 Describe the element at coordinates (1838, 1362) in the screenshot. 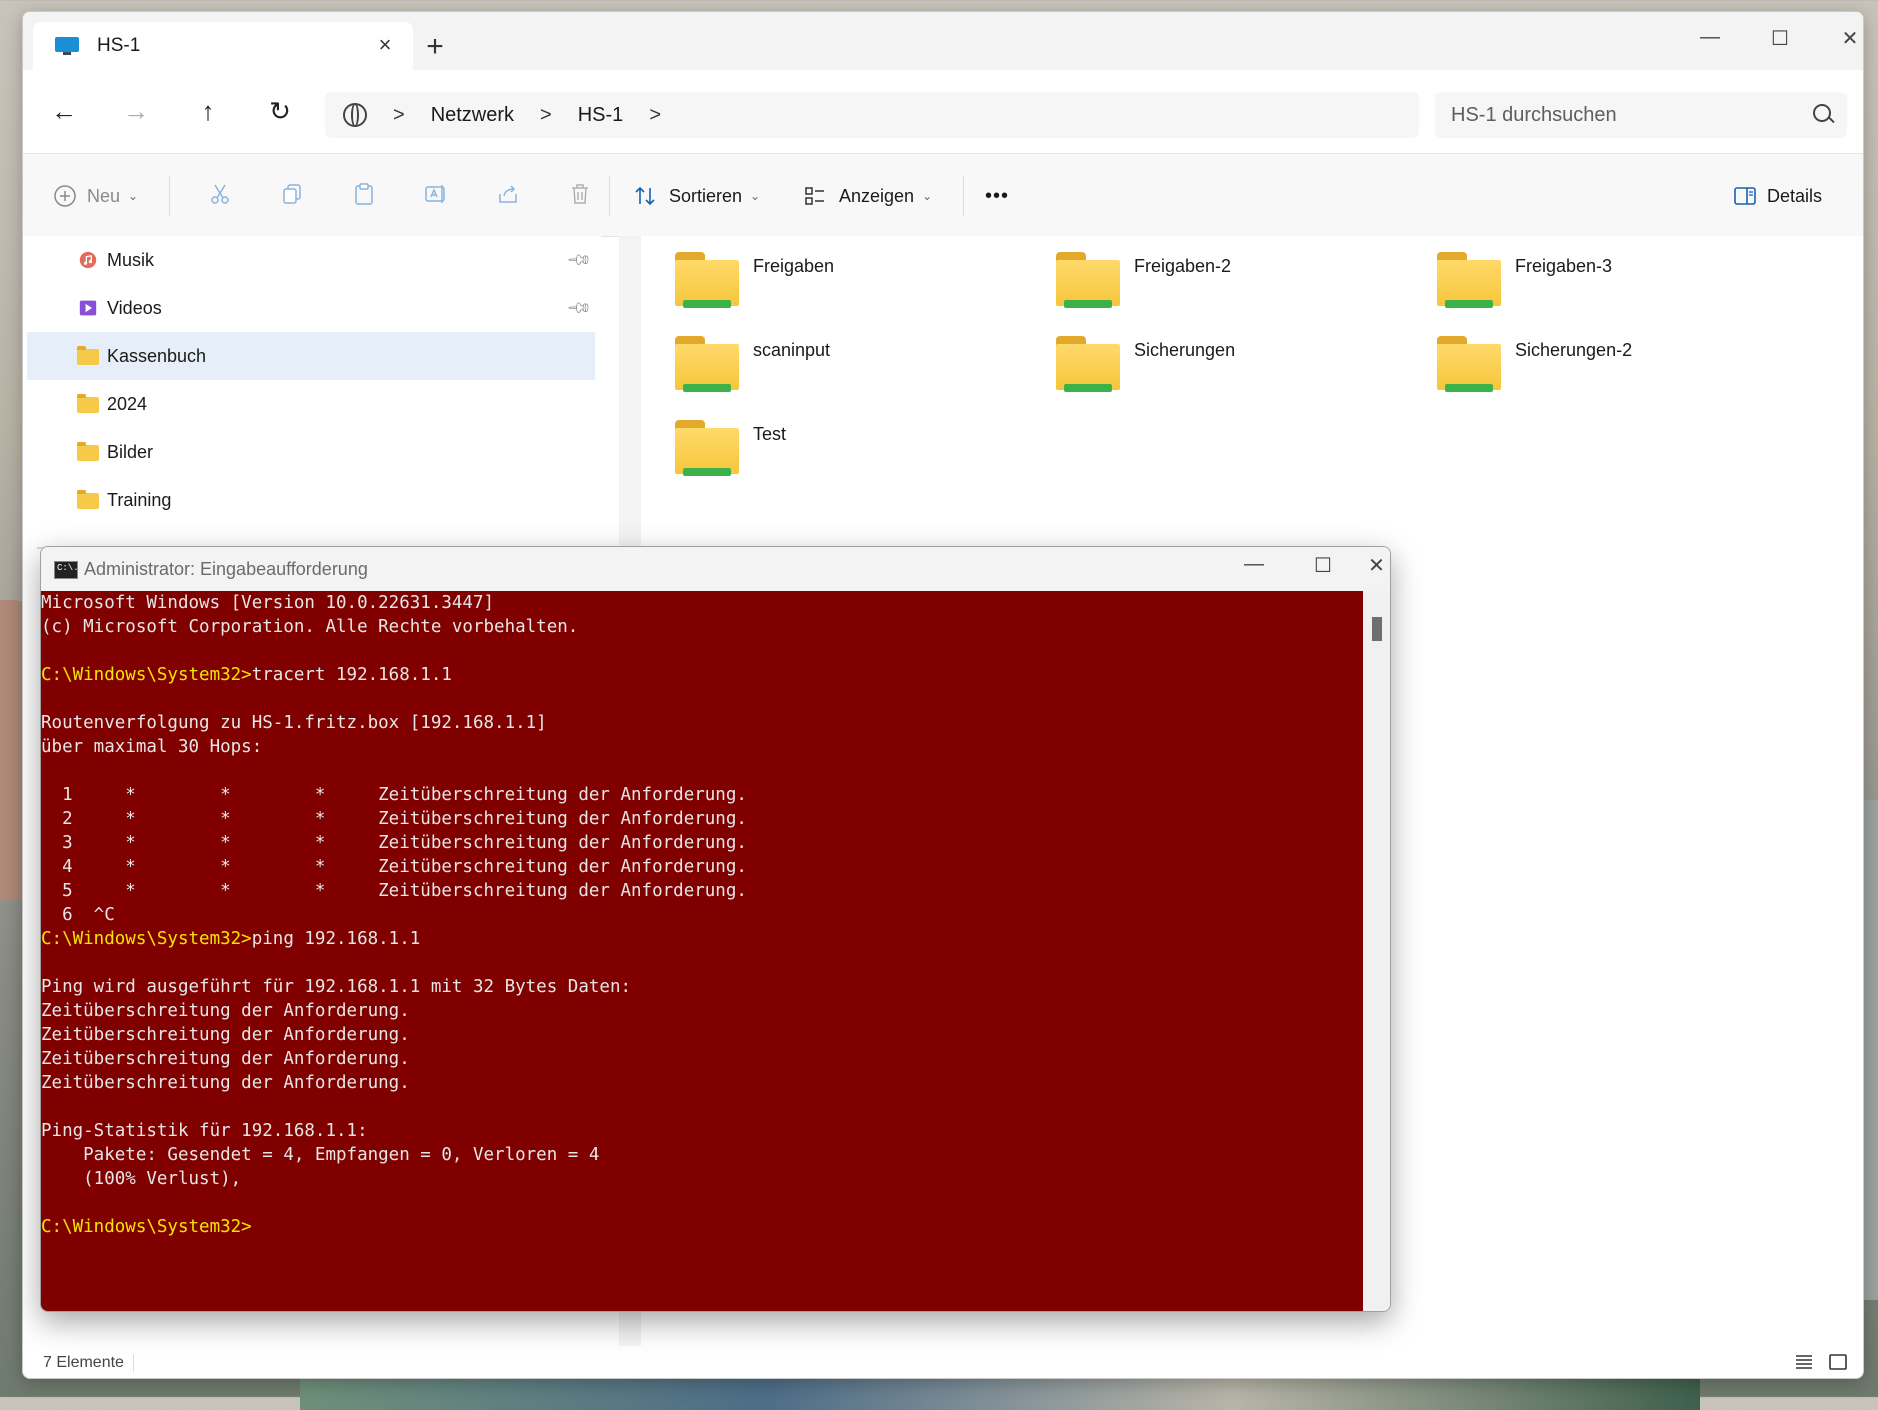

I see `large-icons-view-icon` at that location.